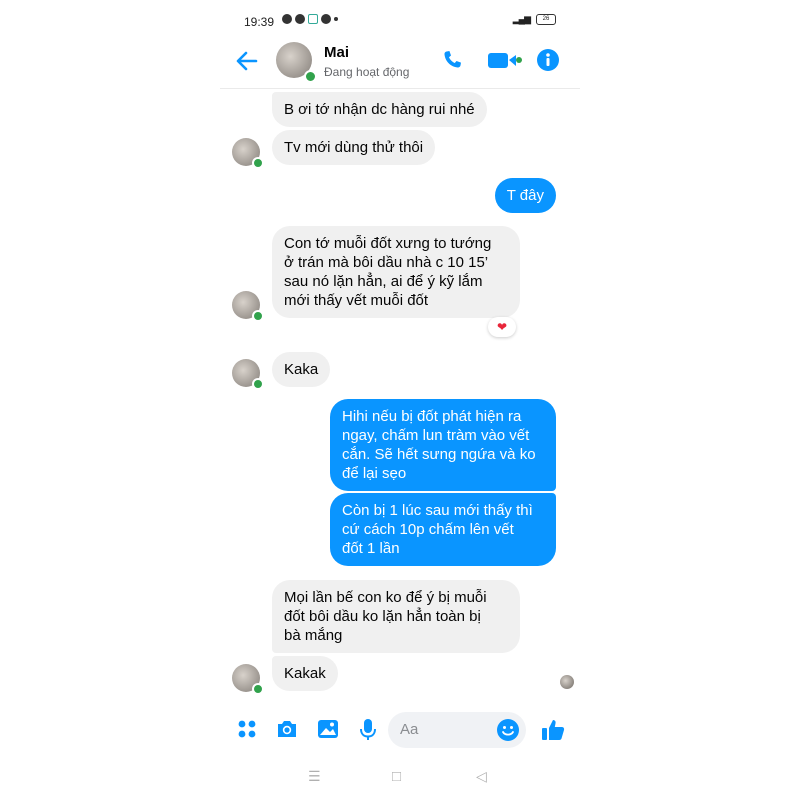  I want to click on microphone-icon, so click(368, 730).